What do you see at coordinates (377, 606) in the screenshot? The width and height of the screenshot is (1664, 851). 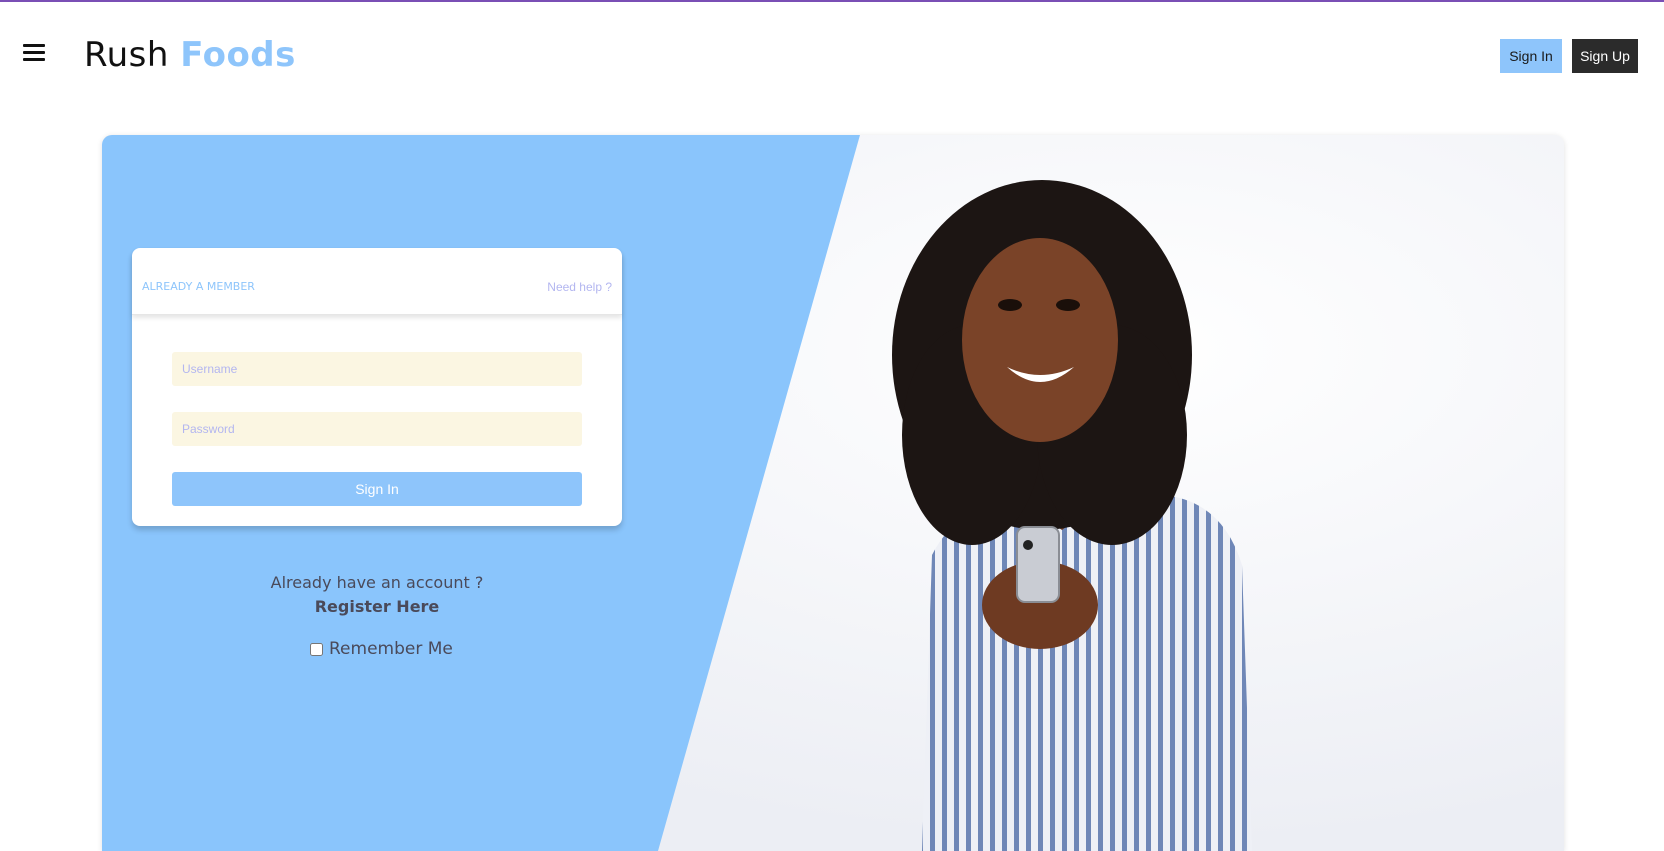 I see `register-here-link: Register Here` at bounding box center [377, 606].